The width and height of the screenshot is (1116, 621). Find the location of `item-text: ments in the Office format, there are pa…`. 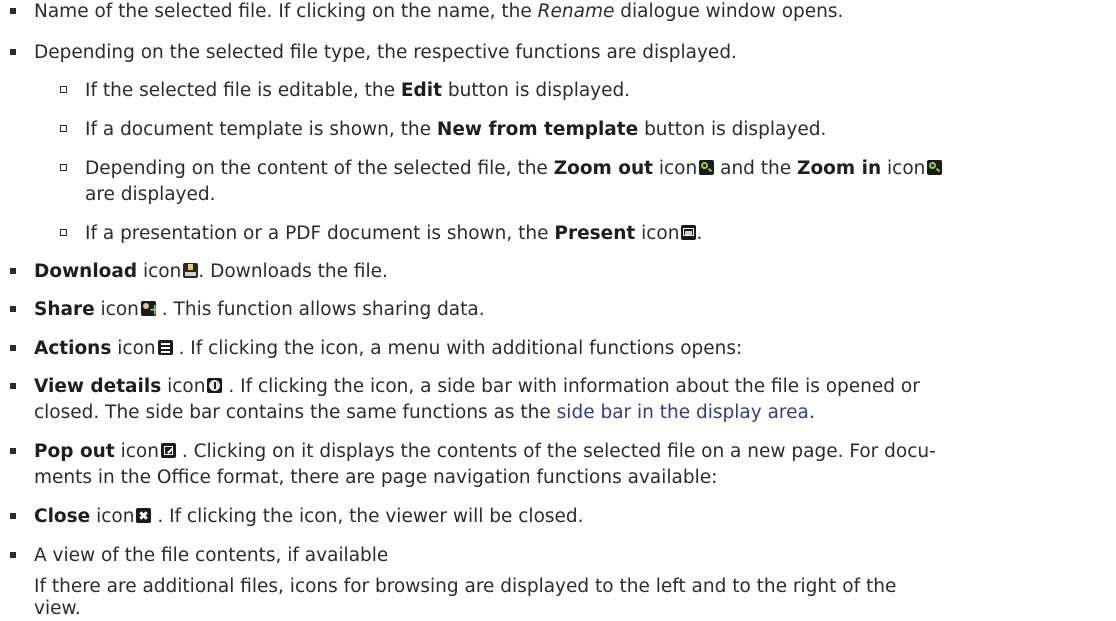

item-text: ments in the Office format, there are pa… is located at coordinates (376, 477).